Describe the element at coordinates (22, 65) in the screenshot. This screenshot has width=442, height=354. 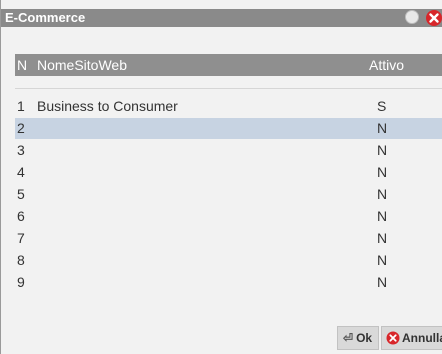
I see `column-header-n: N` at that location.